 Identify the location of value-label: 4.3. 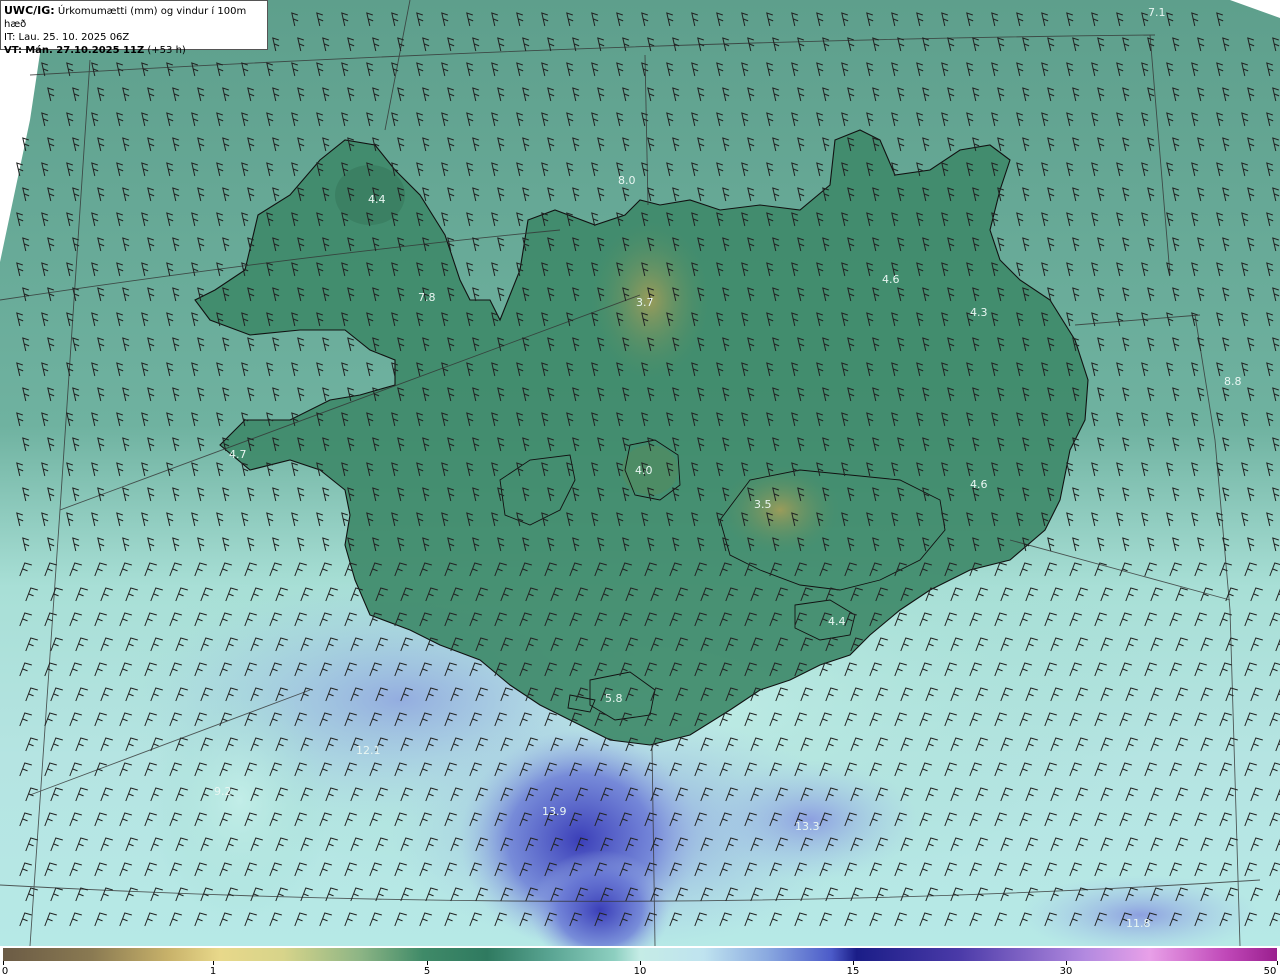
(979, 312).